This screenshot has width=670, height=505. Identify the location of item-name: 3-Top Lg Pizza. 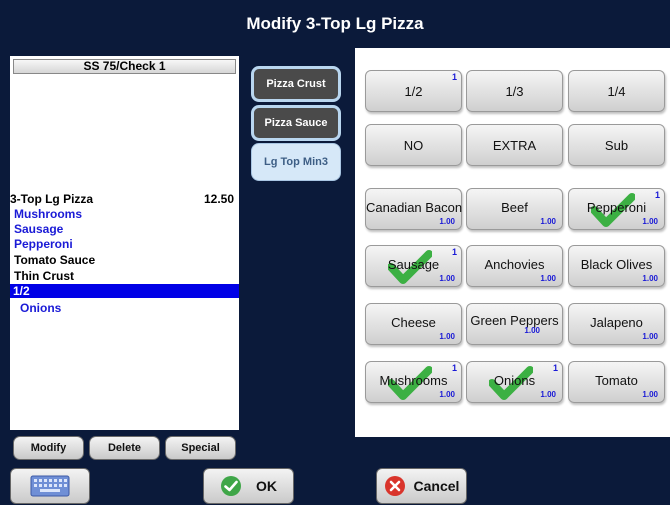
(52, 199).